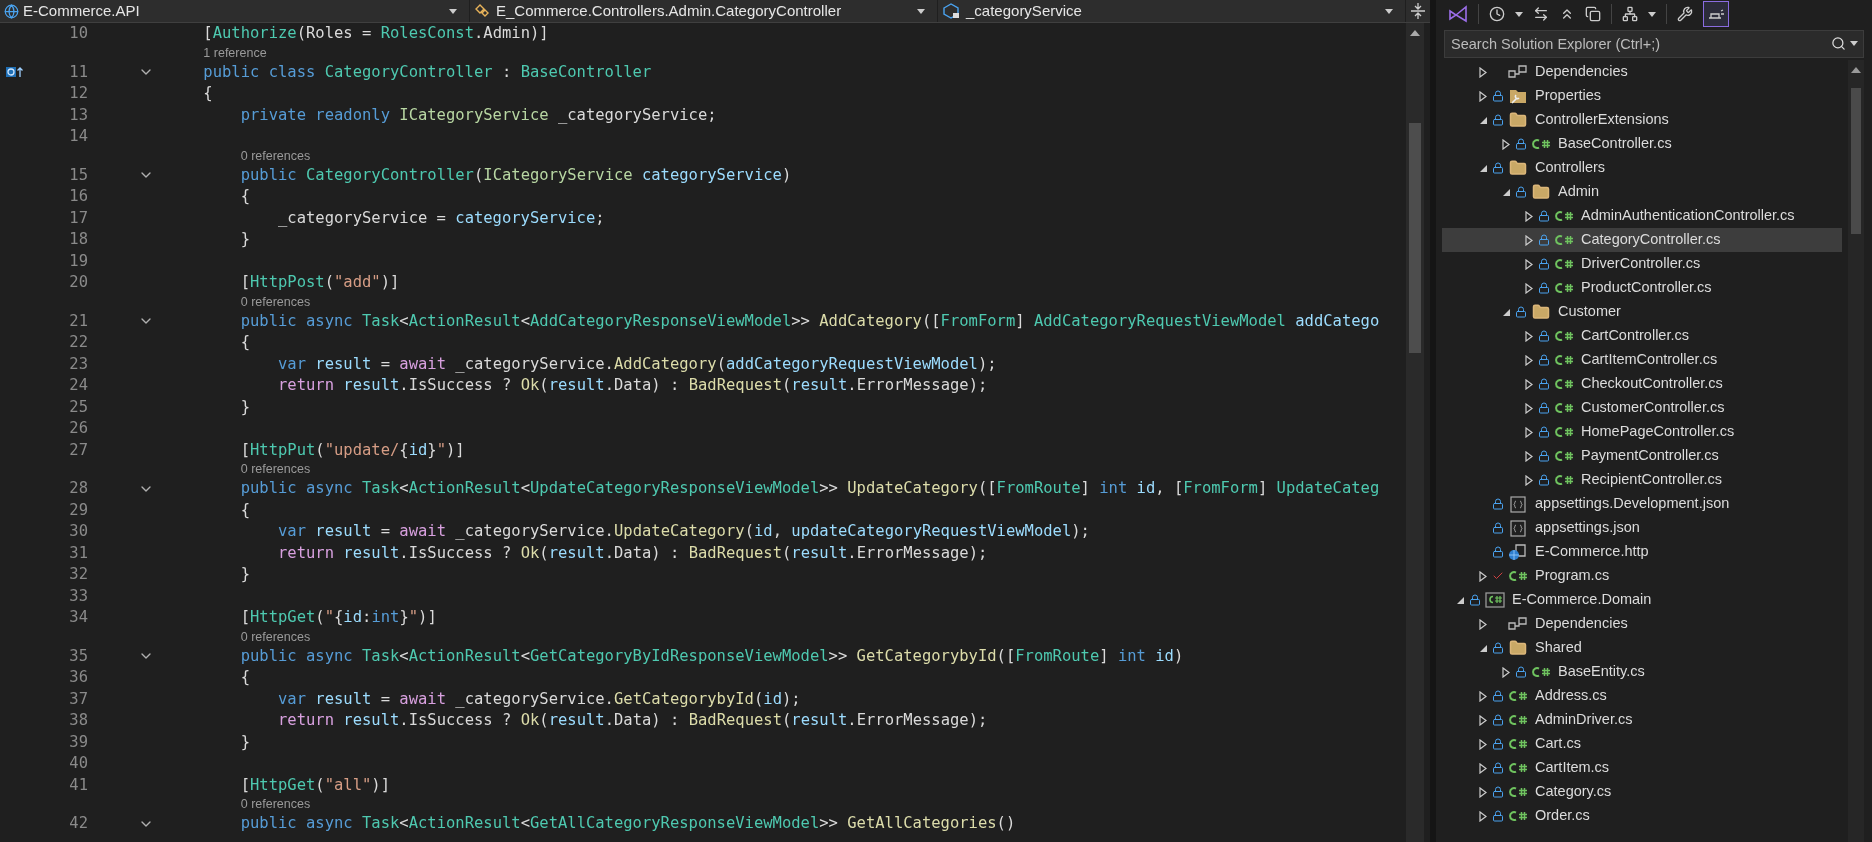 This screenshot has height=842, width=1872. I want to click on json-file-icon, so click(1518, 528).